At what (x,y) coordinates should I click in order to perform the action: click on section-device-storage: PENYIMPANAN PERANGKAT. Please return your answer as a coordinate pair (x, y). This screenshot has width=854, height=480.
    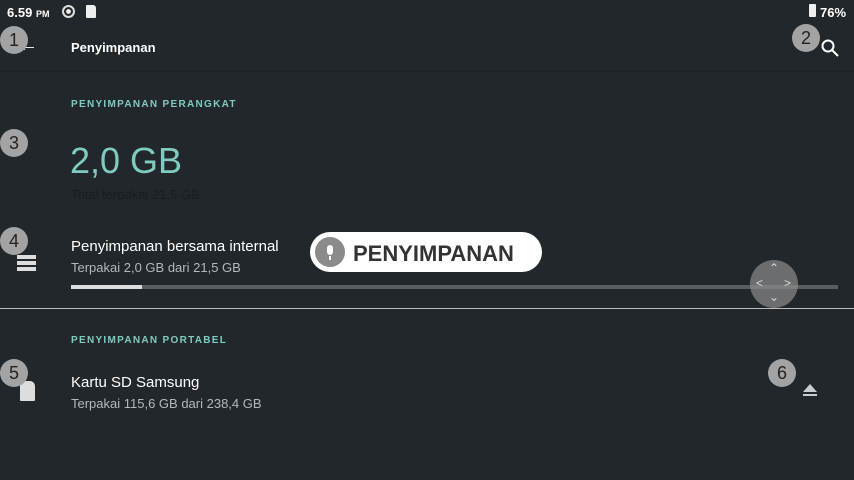
    Looking at the image, I should click on (154, 104).